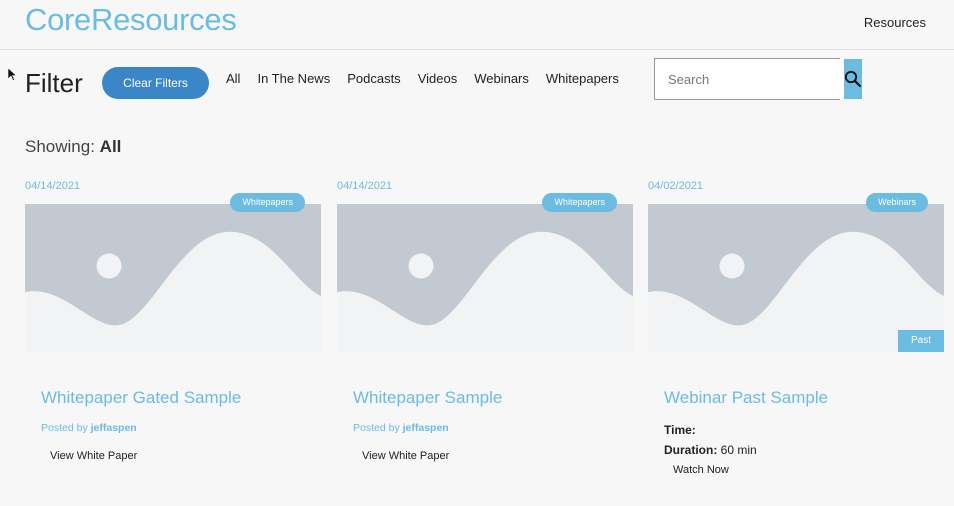 Image resolution: width=954 pixels, height=506 pixels. What do you see at coordinates (54, 83) in the screenshot?
I see `filter-title: Filter` at bounding box center [54, 83].